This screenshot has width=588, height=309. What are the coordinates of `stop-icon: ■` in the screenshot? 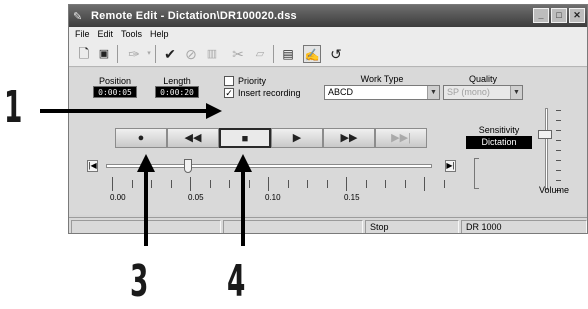 It's located at (245, 139).